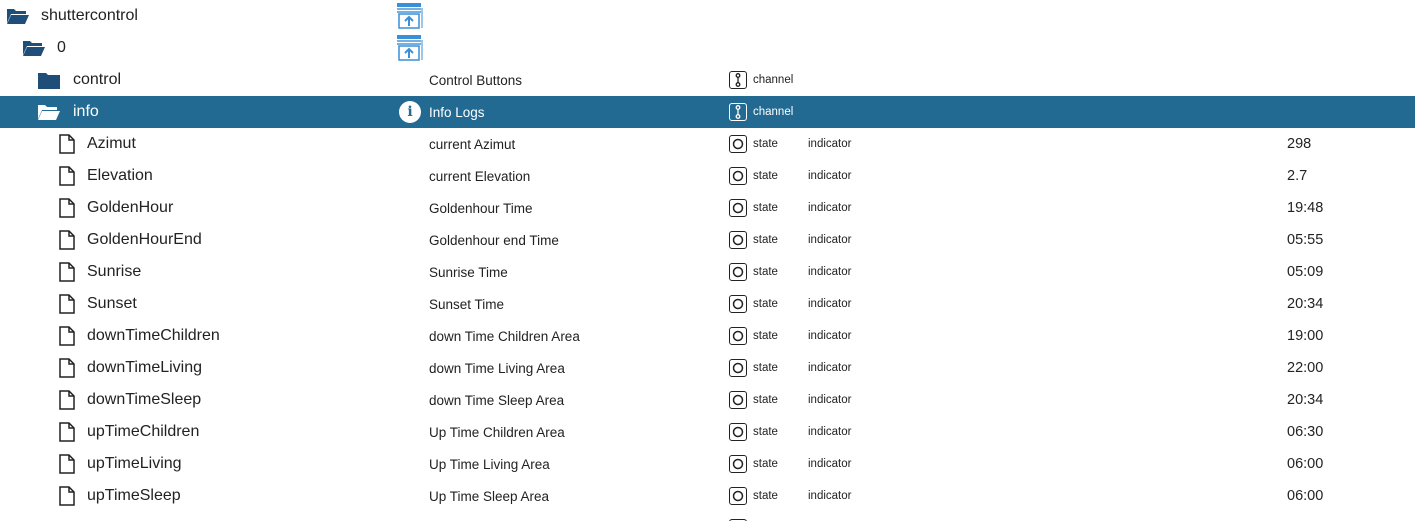 The width and height of the screenshot is (1415, 521). What do you see at coordinates (134, 495) in the screenshot?
I see `row-name: upTimeSleep` at bounding box center [134, 495].